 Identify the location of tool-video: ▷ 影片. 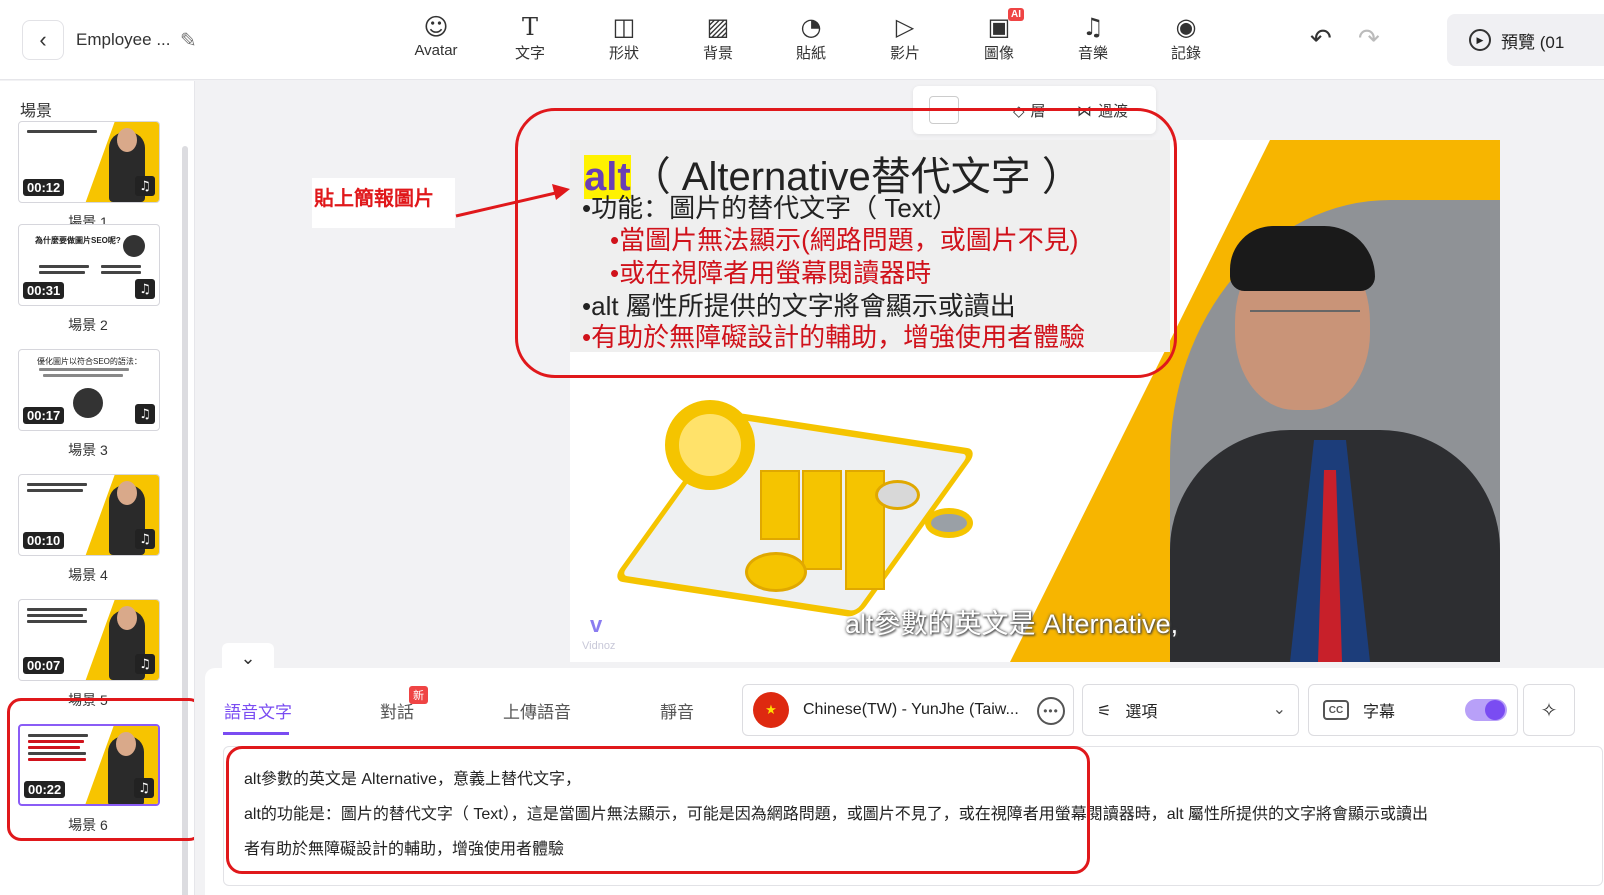
(905, 37).